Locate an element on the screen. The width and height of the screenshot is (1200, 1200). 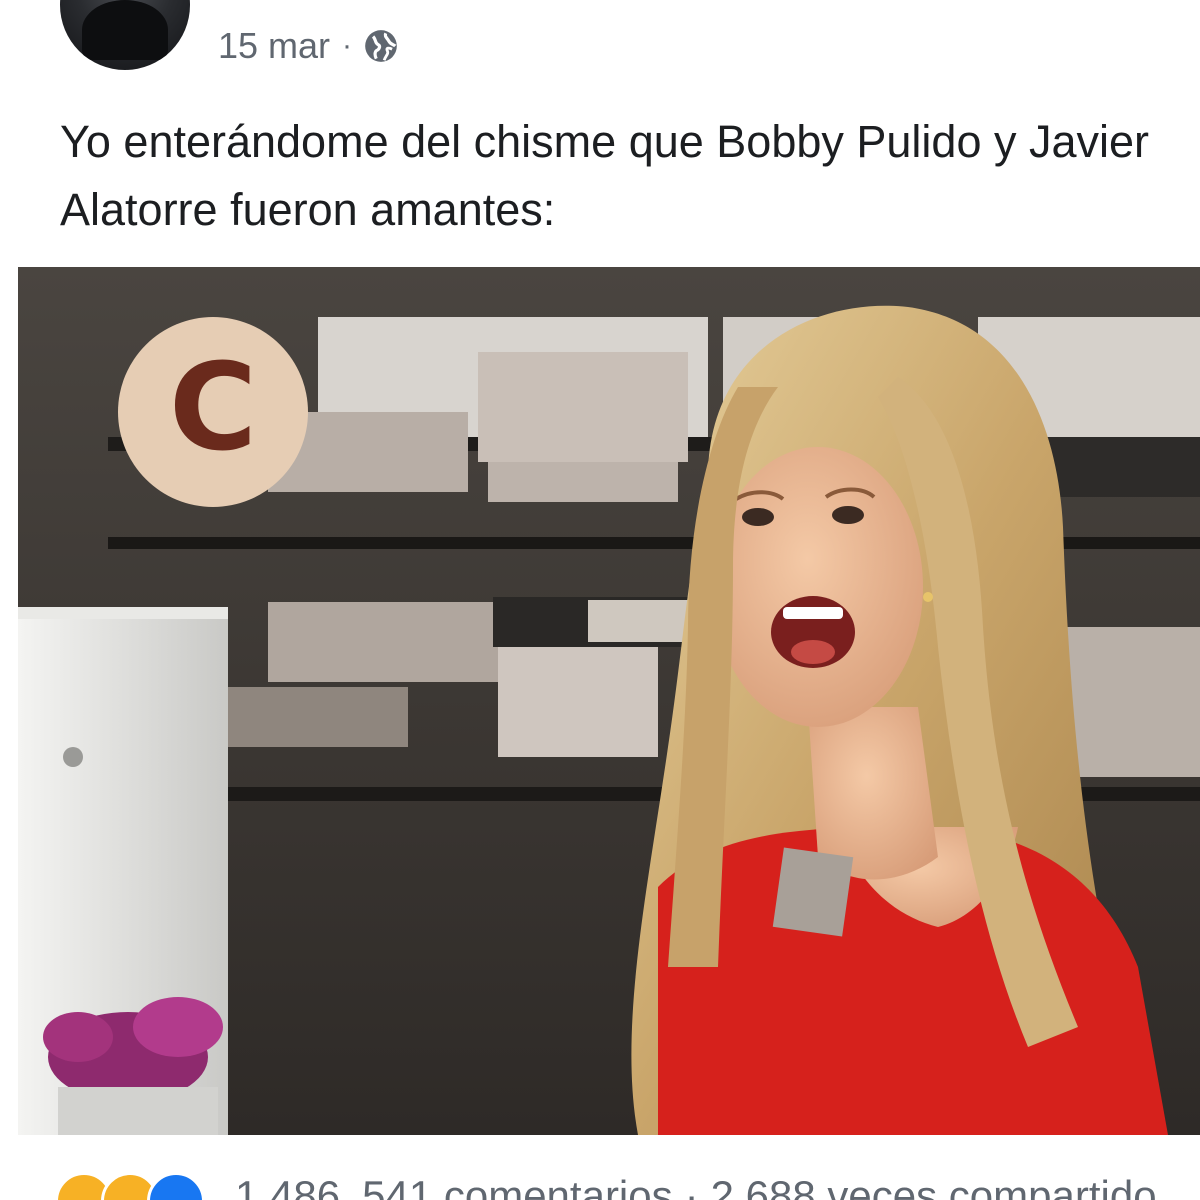
globe-icon is located at coordinates (381, 46).